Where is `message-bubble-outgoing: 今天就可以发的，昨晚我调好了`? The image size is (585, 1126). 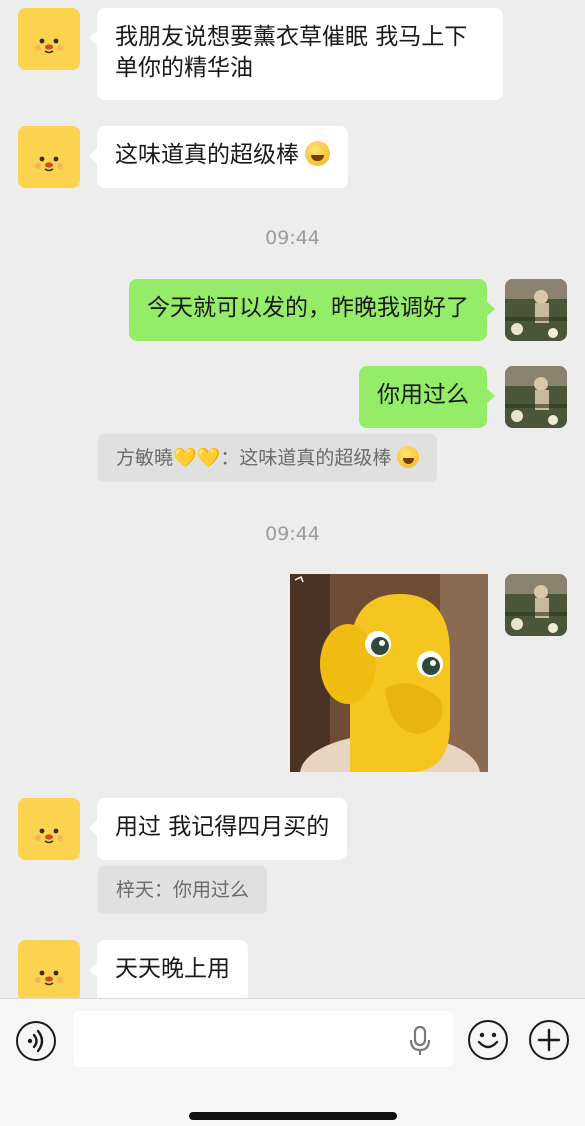
message-bubble-outgoing: 今天就可以发的，昨晚我调好了 is located at coordinates (312, 310).